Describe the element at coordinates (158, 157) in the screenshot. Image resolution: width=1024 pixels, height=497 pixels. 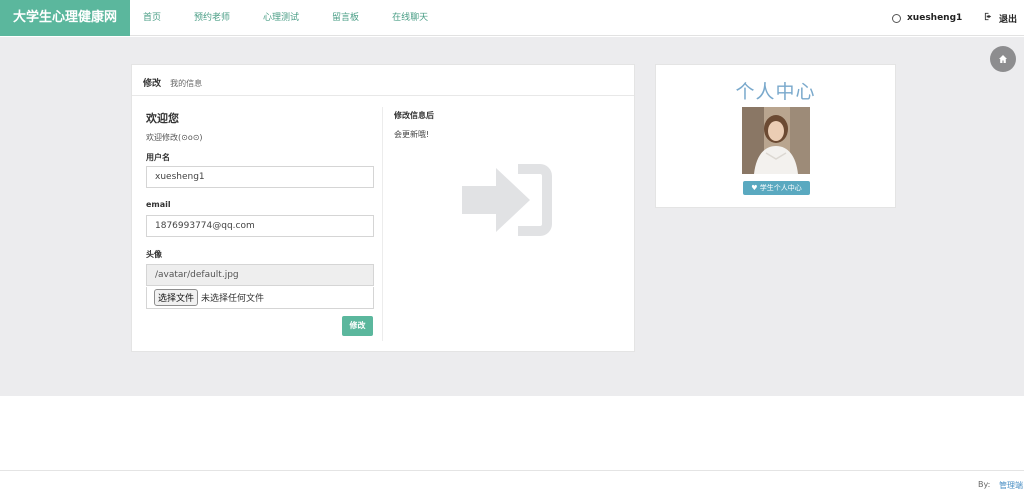
I see `username-label: 用户名` at that location.